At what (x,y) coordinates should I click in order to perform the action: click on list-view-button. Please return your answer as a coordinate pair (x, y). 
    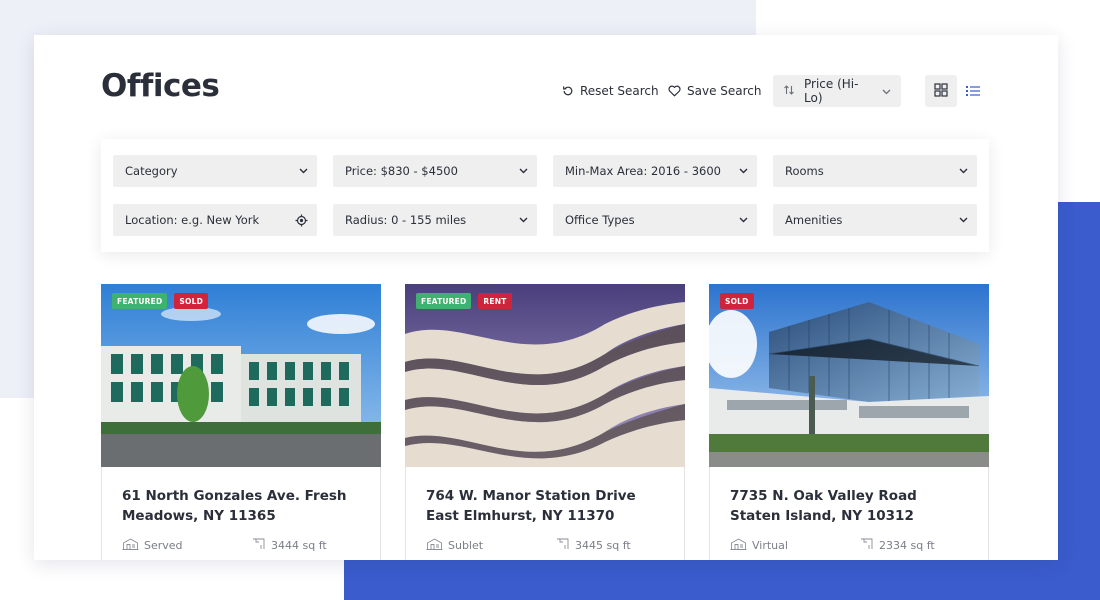
    Looking at the image, I should click on (973, 91).